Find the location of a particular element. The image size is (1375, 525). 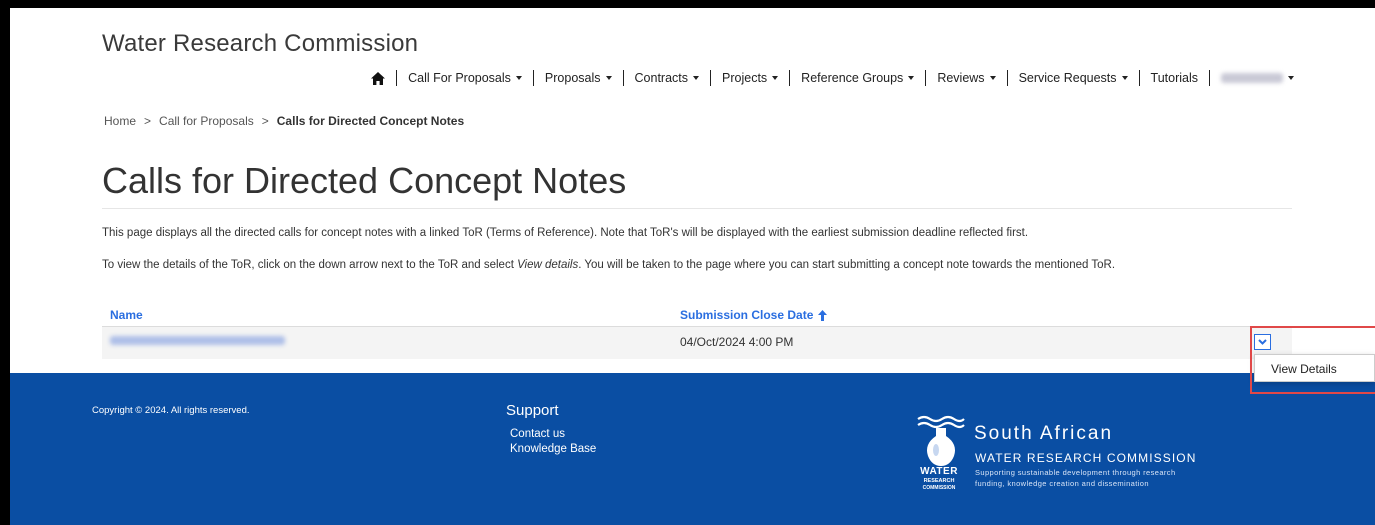

nav-label: Reviews is located at coordinates (961, 78).